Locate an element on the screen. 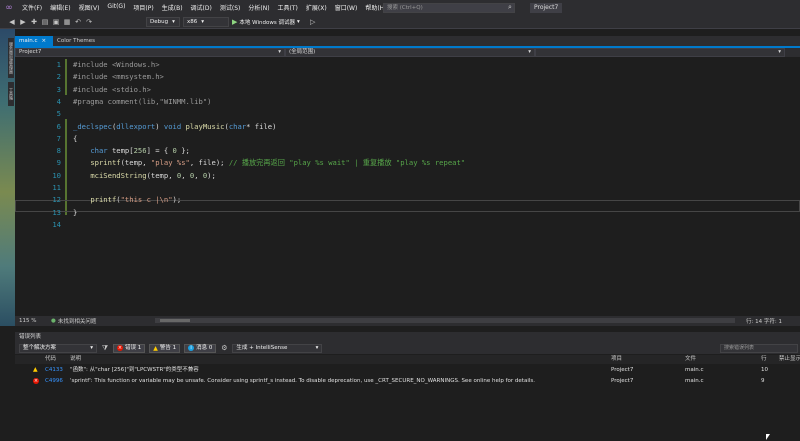  line-number: 11 is located at coordinates (56, 187).